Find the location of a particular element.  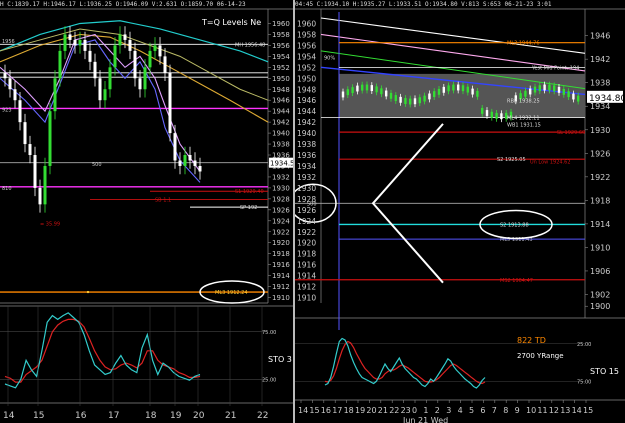

y-tick-label: 1944 is located at coordinates (281, 112).